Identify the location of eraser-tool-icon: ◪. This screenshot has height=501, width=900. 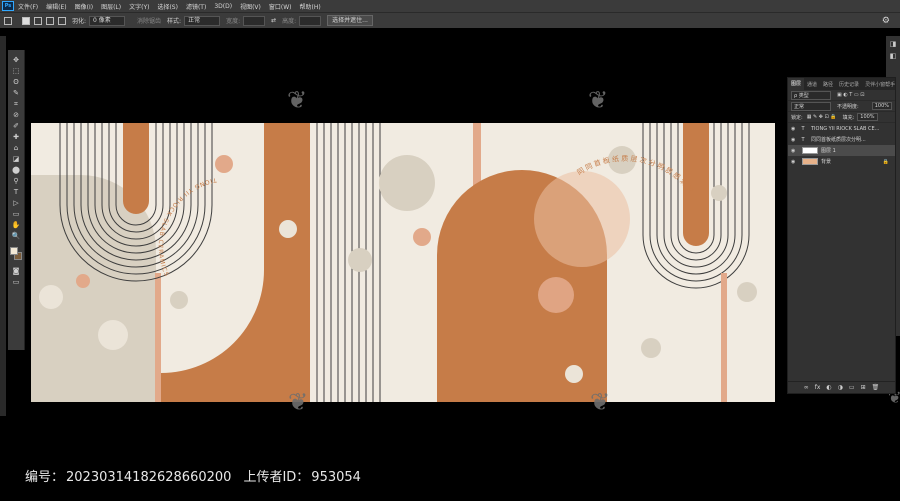
(16, 159).